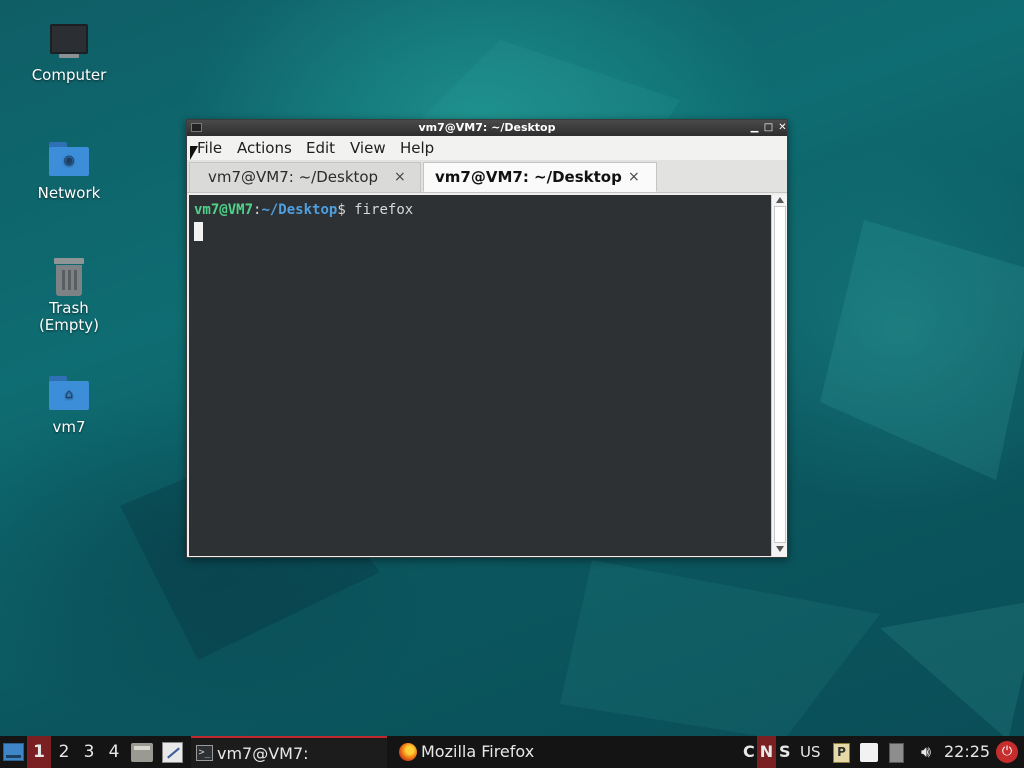  What do you see at coordinates (89, 752) in the screenshot?
I see `workspace-3: 3` at bounding box center [89, 752].